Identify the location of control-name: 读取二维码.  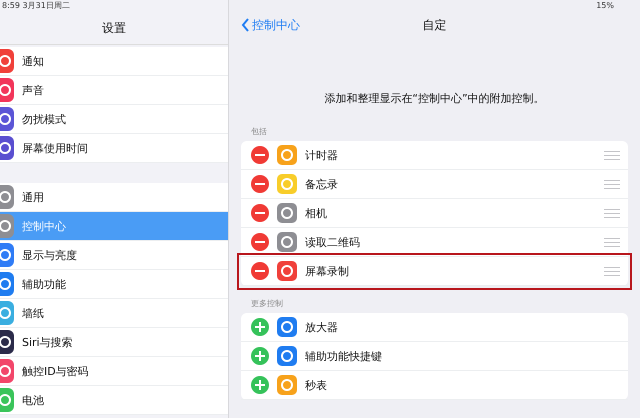
(333, 242).